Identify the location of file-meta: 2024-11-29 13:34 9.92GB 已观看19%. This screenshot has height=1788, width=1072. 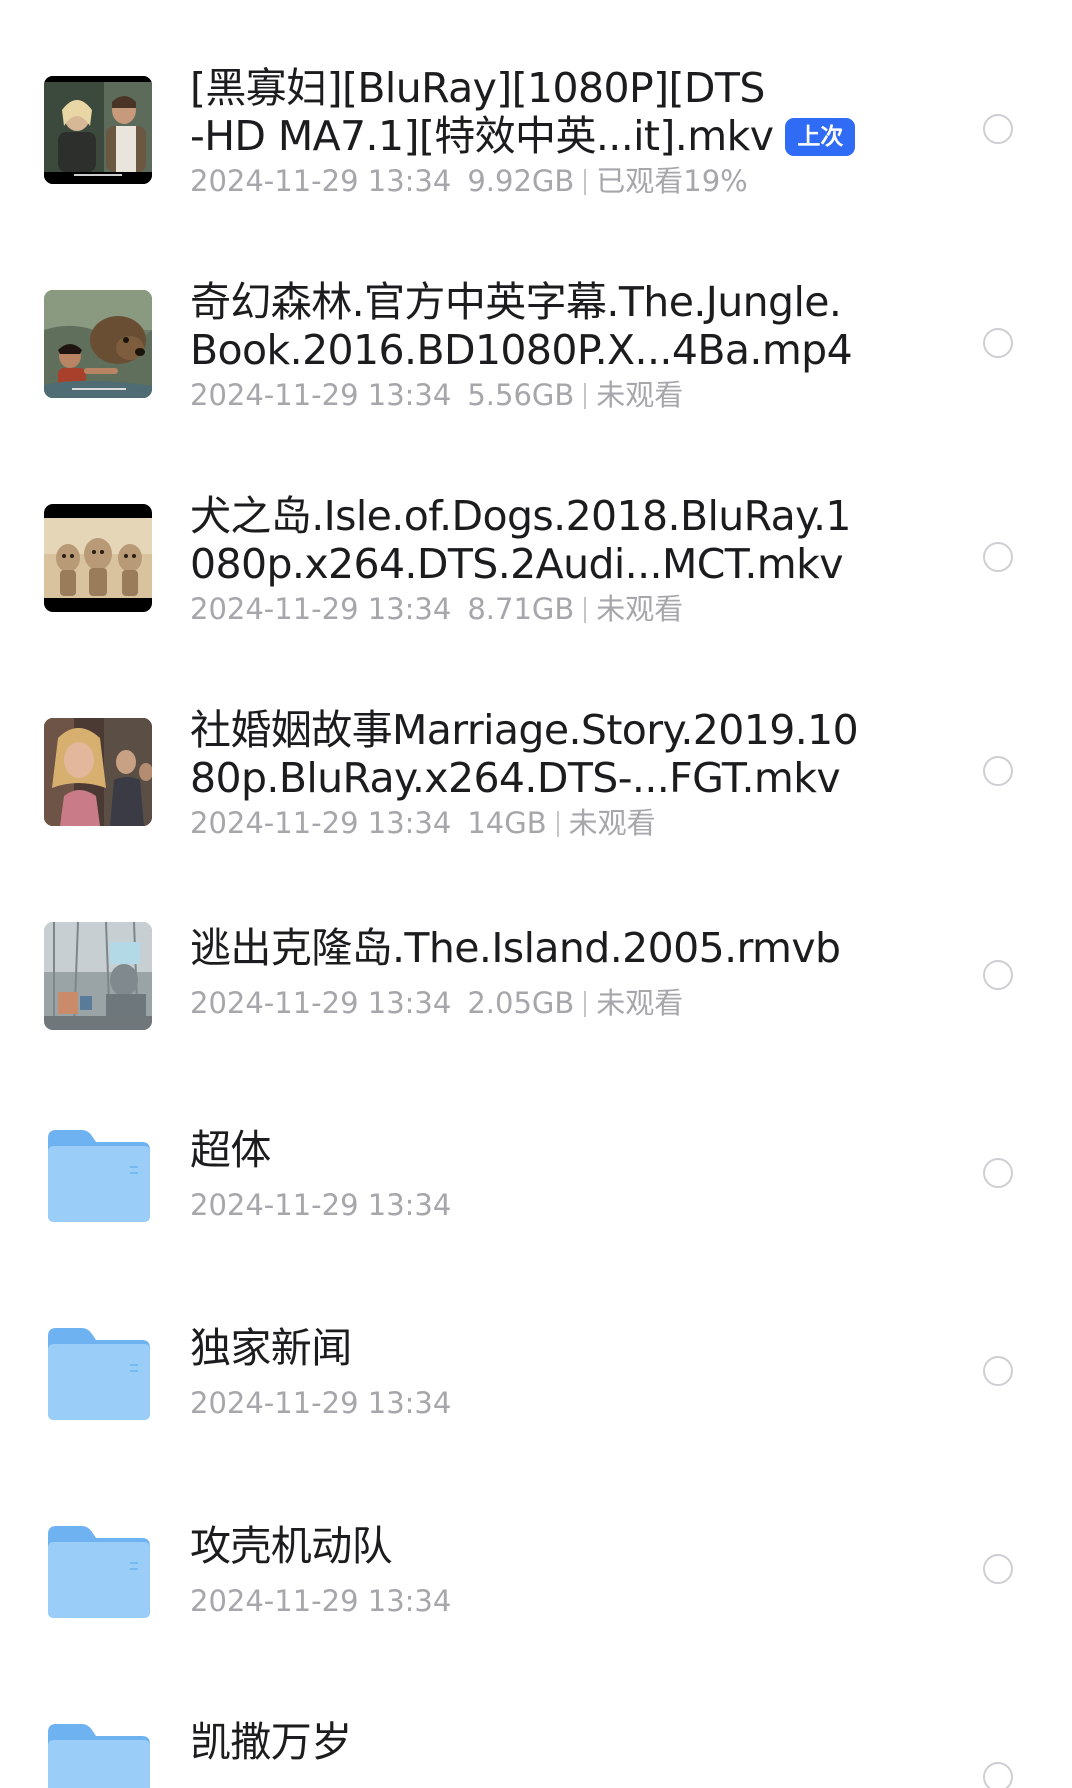
(469, 181).